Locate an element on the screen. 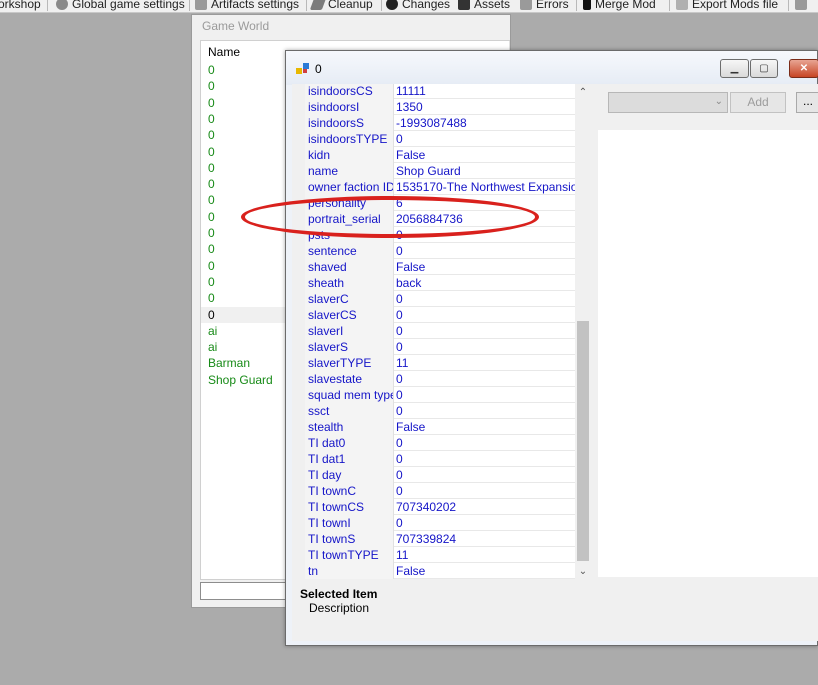 This screenshot has width=818, height=685. property-value: 2056884736 is located at coordinates (485, 219).